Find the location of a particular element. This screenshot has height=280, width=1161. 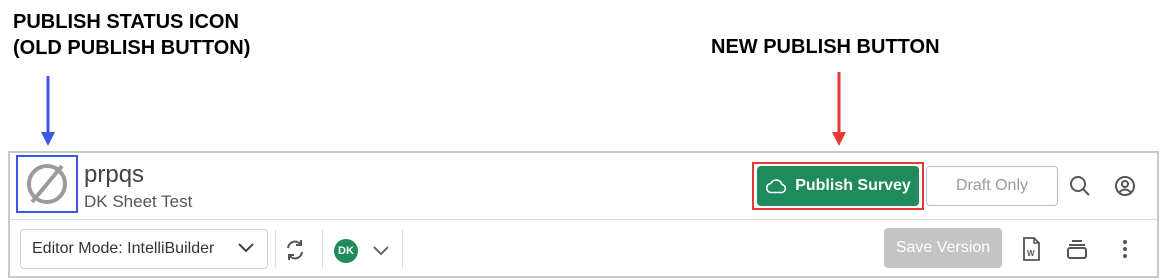

more-vertical-icon is located at coordinates (1125, 249).